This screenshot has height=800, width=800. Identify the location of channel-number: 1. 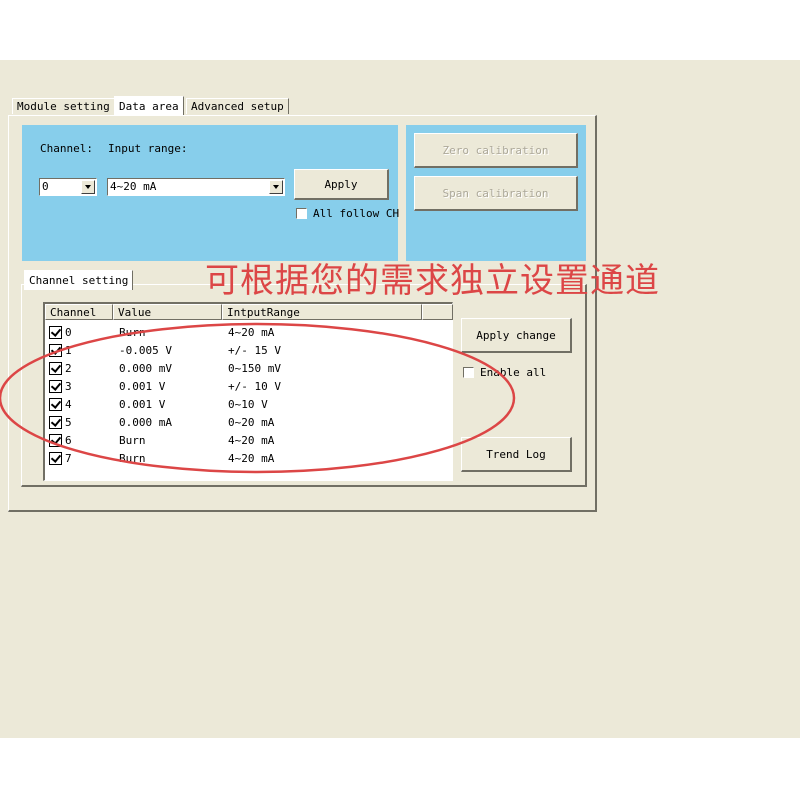
(68, 350).